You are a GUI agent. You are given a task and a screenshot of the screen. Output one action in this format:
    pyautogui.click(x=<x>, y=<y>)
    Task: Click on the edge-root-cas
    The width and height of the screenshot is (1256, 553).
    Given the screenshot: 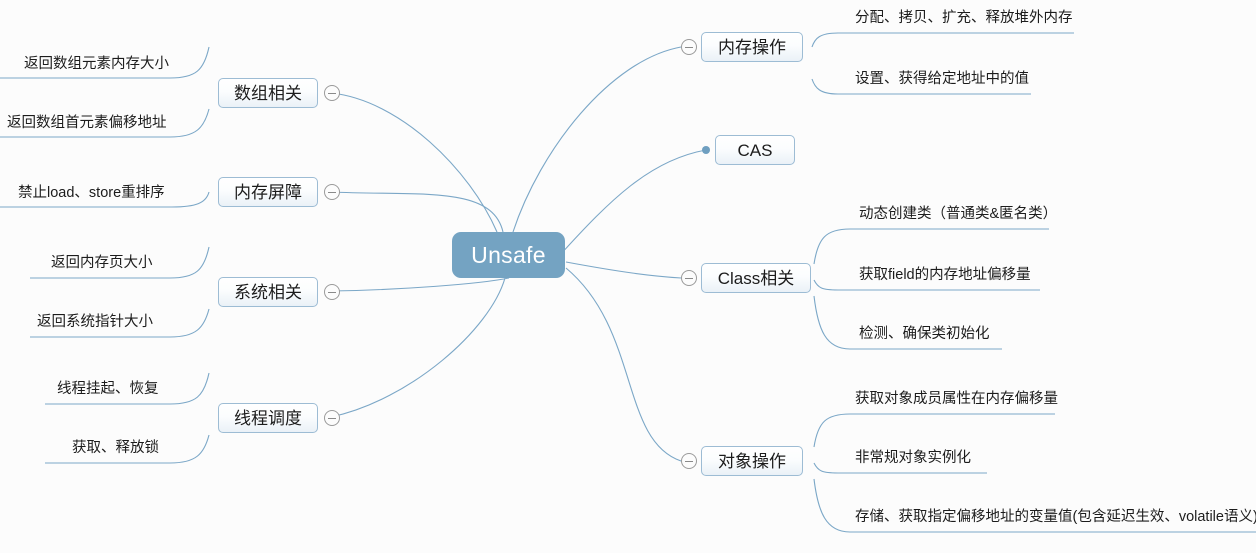 What is the action you would take?
    pyautogui.click(x=633, y=202)
    